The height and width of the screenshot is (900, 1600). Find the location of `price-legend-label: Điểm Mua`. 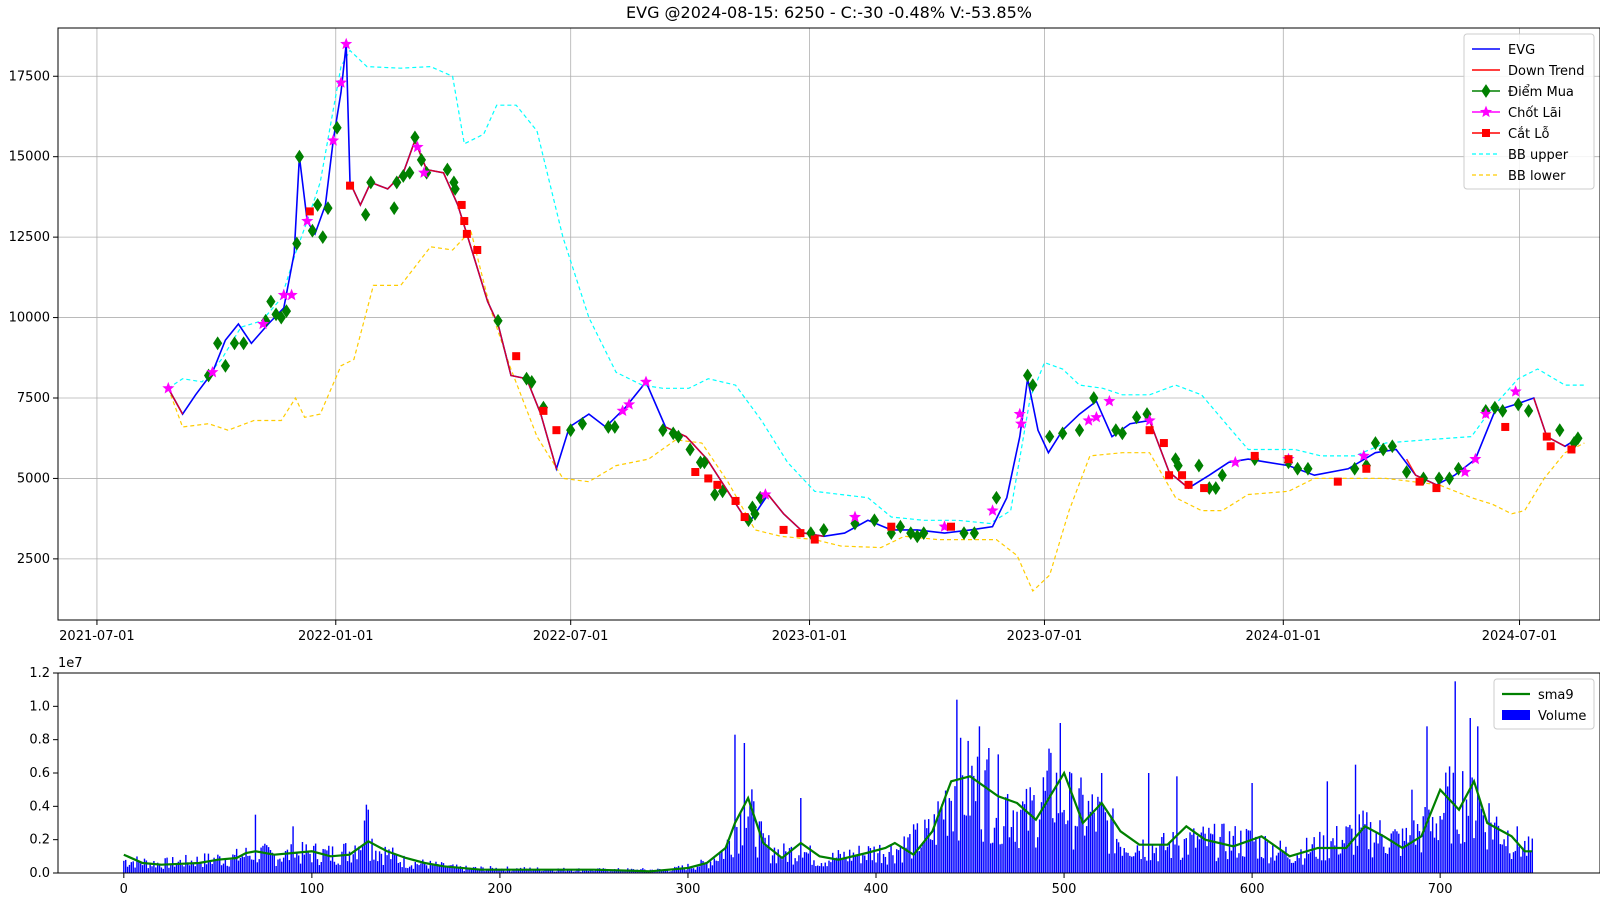

price-legend-label: Điểm Mua is located at coordinates (1541, 92).